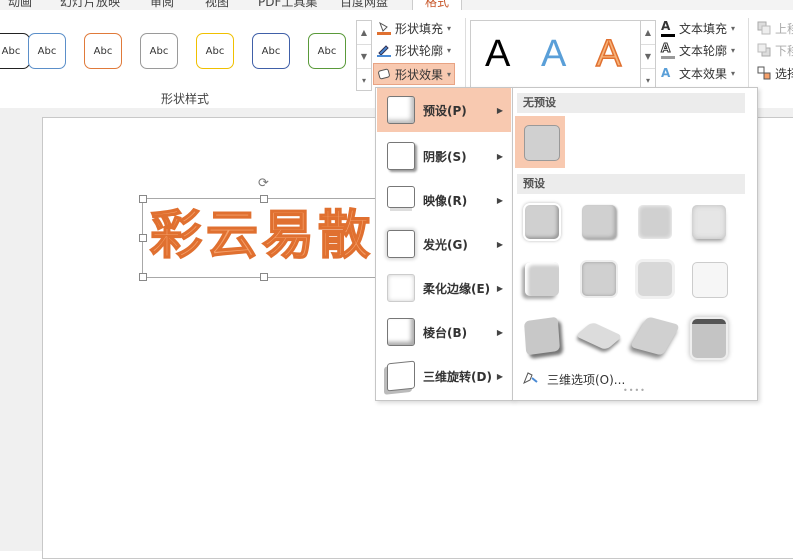 This screenshot has height=559, width=793. What do you see at coordinates (364, 80) in the screenshot?
I see `gallery-more-icon: ▾` at bounding box center [364, 80].